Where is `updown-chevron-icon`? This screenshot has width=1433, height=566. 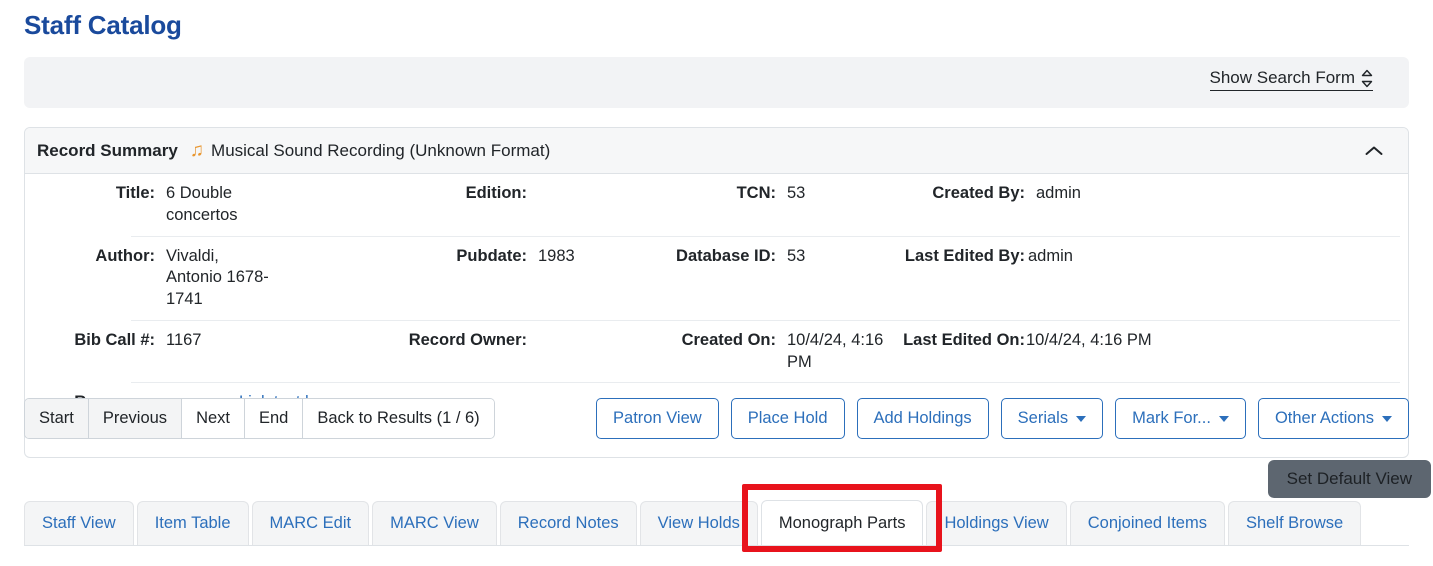 updown-chevron-icon is located at coordinates (1367, 78).